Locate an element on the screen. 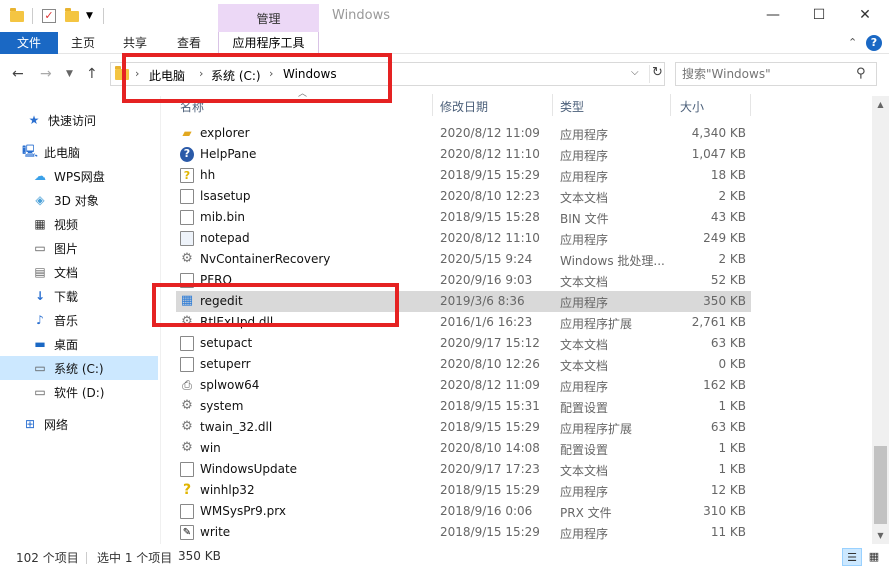 The image size is (889, 569). sidebar-item-music: ♪ 音乐 is located at coordinates (79, 320).